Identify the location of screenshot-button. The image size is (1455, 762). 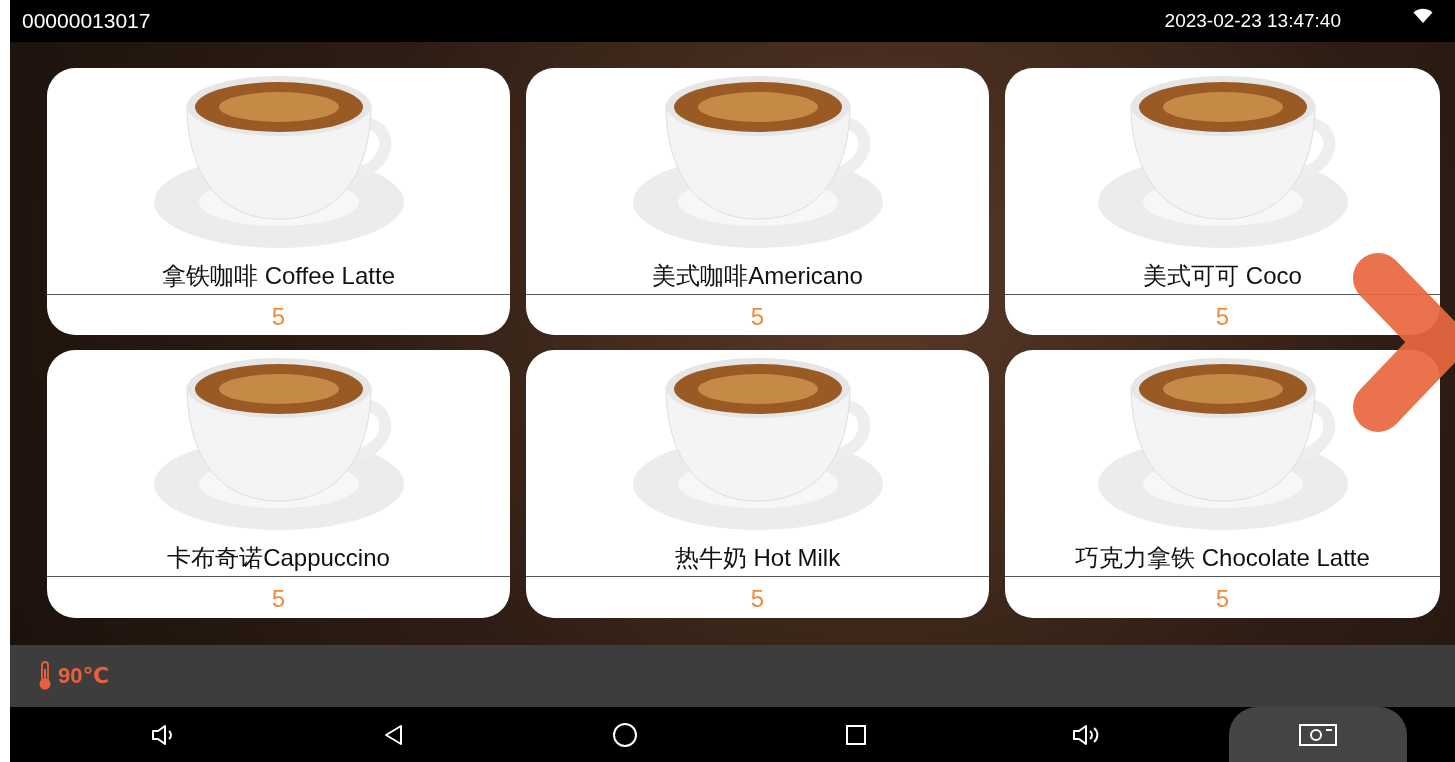
(1317, 734).